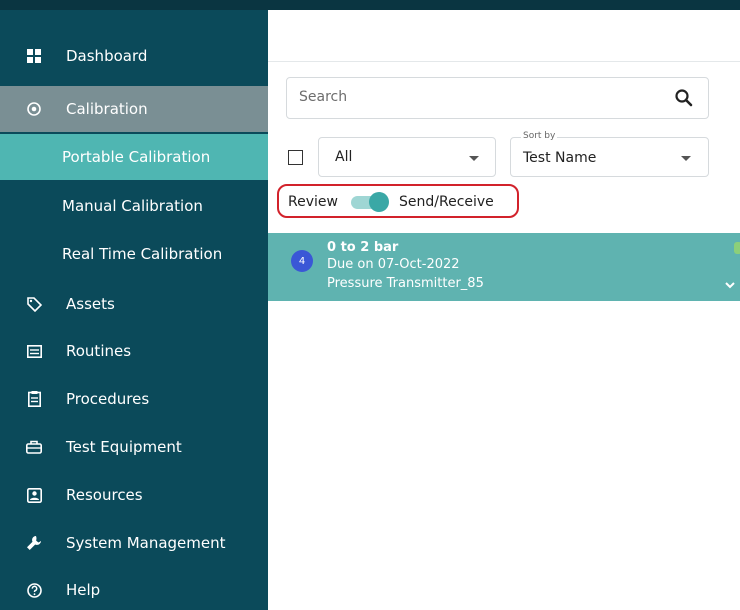 The height and width of the screenshot is (610, 740). What do you see at coordinates (560, 158) in the screenshot?
I see `sort-selected-value: Test Name` at bounding box center [560, 158].